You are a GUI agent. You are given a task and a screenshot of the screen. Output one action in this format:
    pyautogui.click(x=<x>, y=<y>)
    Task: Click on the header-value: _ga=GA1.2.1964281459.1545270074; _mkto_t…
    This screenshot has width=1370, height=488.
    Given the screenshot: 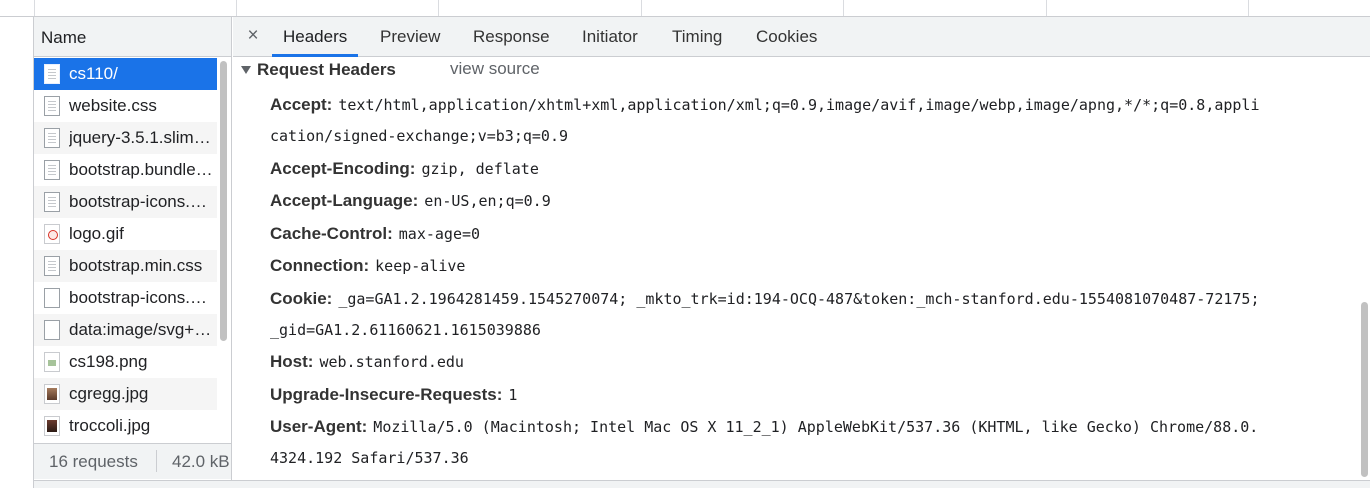 What is the action you would take?
    pyautogui.click(x=799, y=299)
    